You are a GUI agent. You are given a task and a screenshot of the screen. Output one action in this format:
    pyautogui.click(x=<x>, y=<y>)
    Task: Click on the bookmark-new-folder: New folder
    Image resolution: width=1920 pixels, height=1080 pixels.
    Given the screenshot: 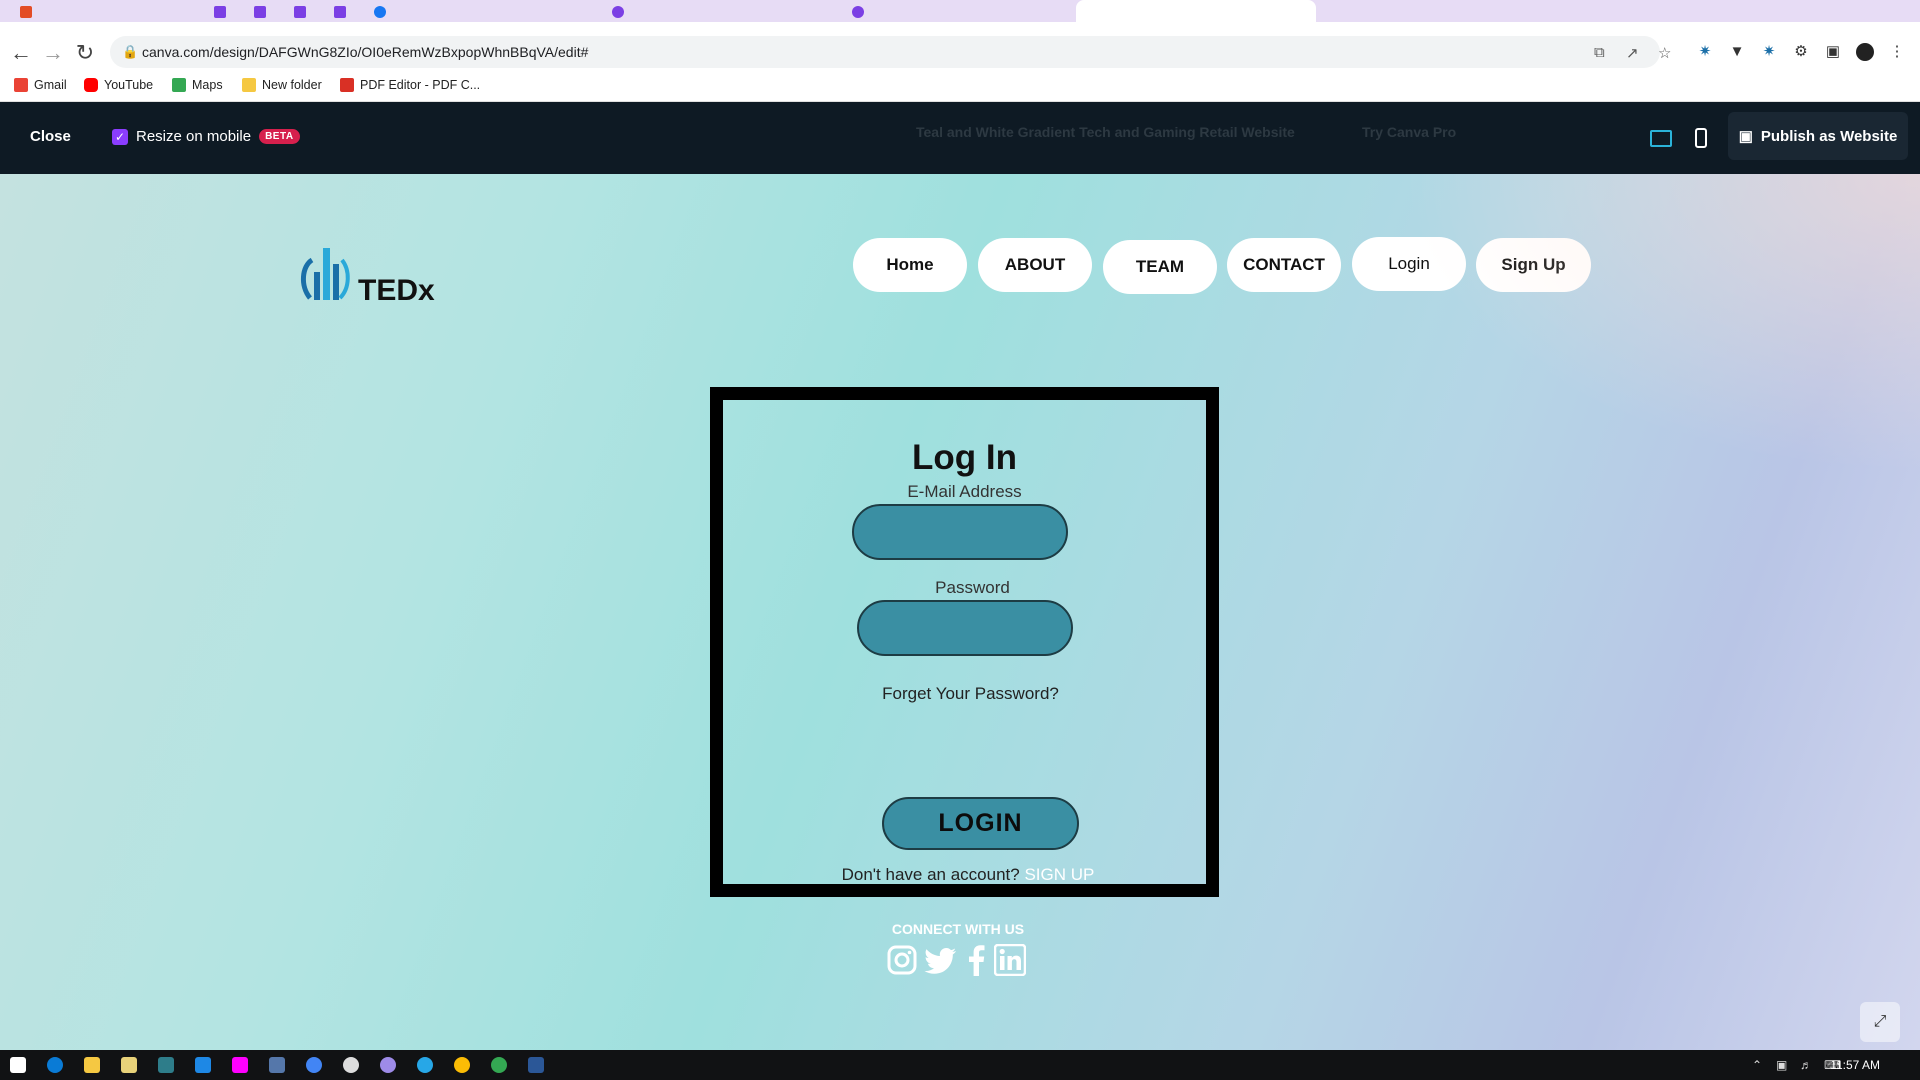 What is the action you would take?
    pyautogui.click(x=282, y=85)
    